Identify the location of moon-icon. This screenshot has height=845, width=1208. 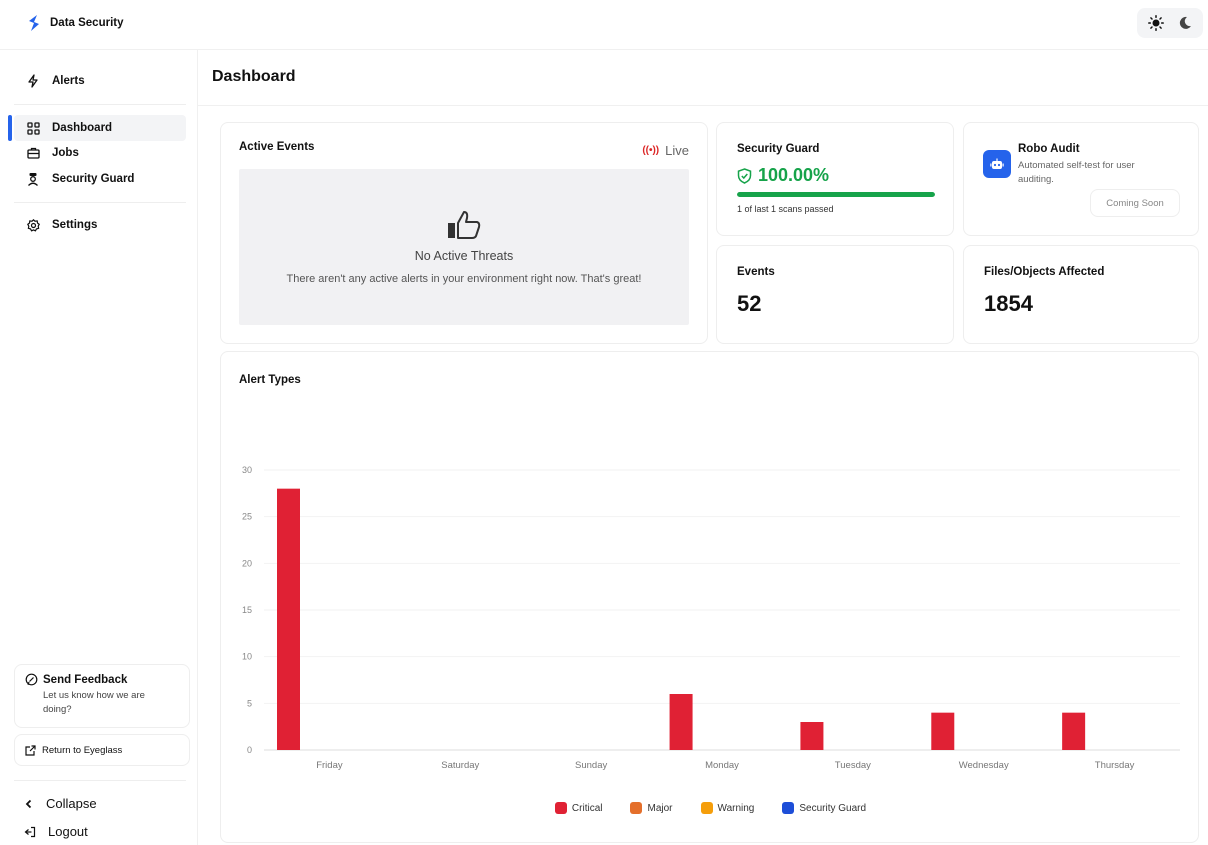
(1185, 22).